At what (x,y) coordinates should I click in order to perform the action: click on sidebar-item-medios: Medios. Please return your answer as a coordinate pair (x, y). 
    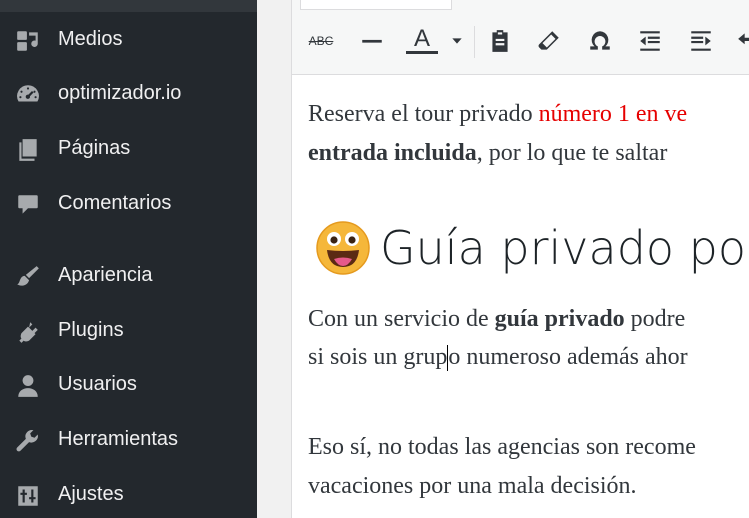
    Looking at the image, I should click on (128, 41).